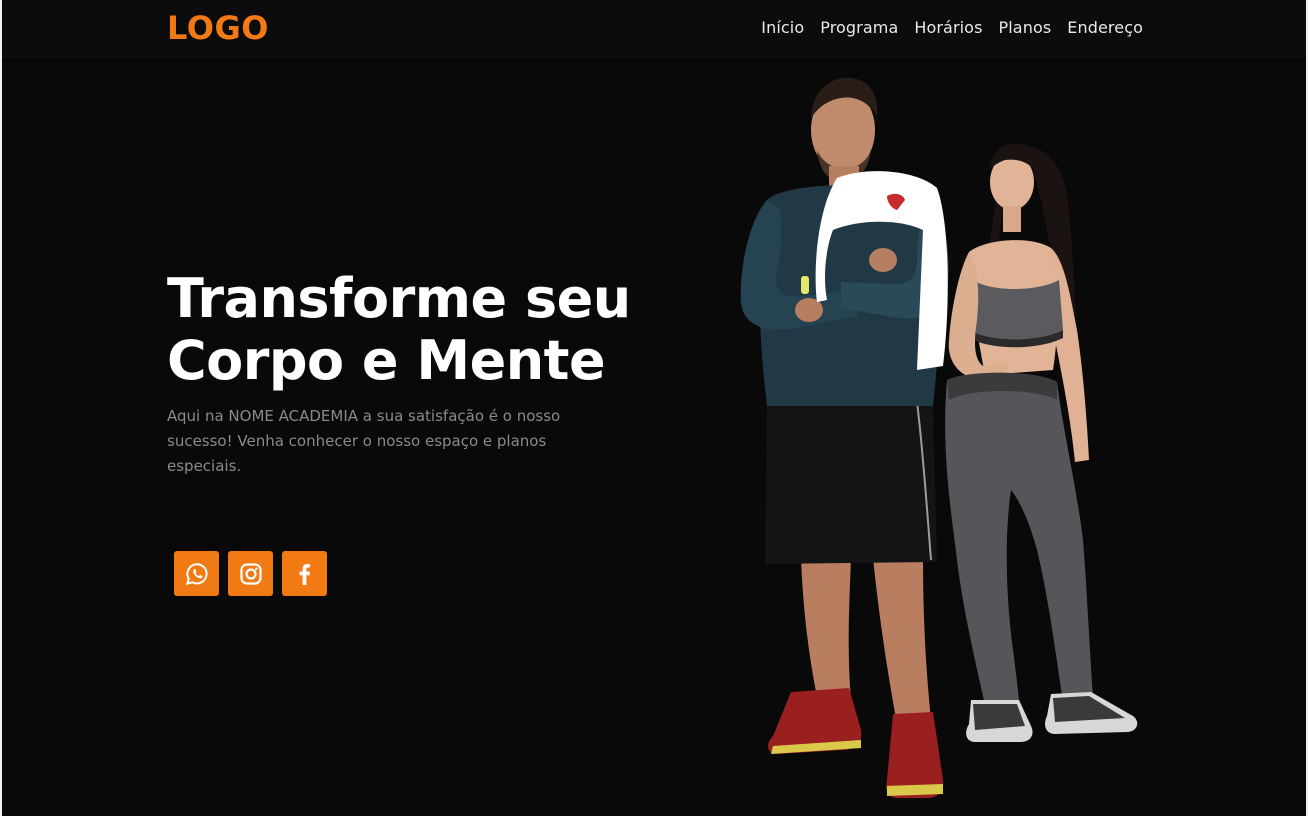  I want to click on instagram-button, so click(250, 573).